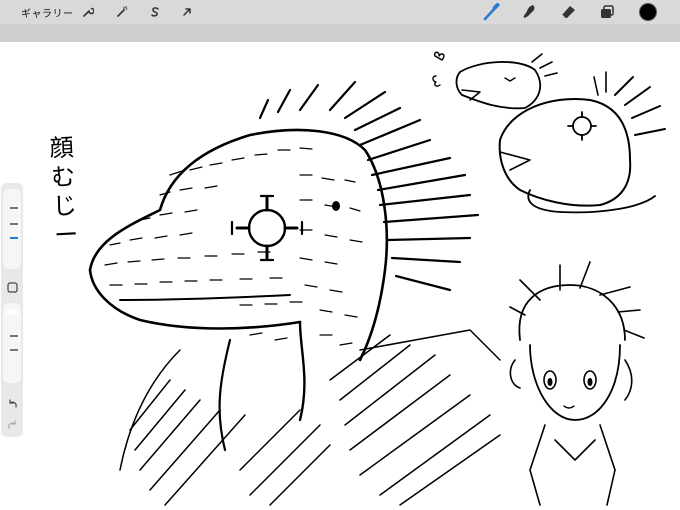 This screenshot has width=680, height=510. I want to click on toolbar-subbar, so click(340, 33).